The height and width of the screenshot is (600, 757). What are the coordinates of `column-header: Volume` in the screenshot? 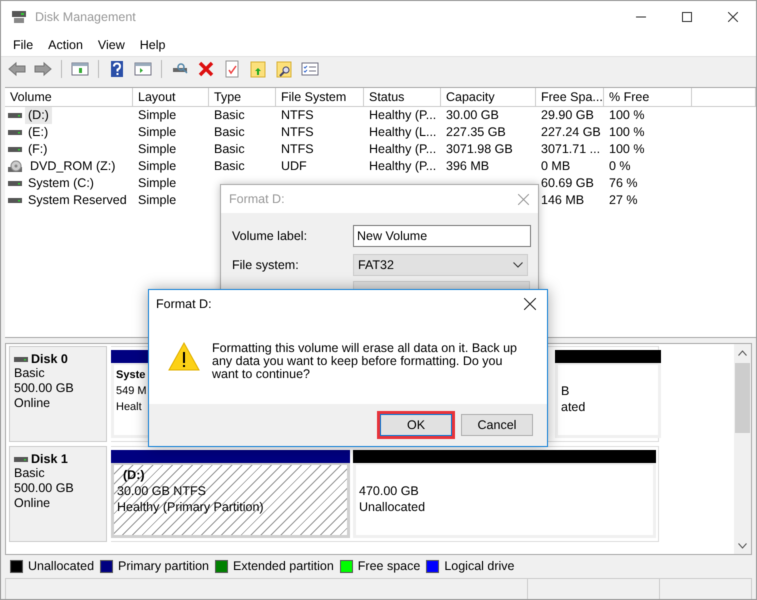 It's located at (69, 97).